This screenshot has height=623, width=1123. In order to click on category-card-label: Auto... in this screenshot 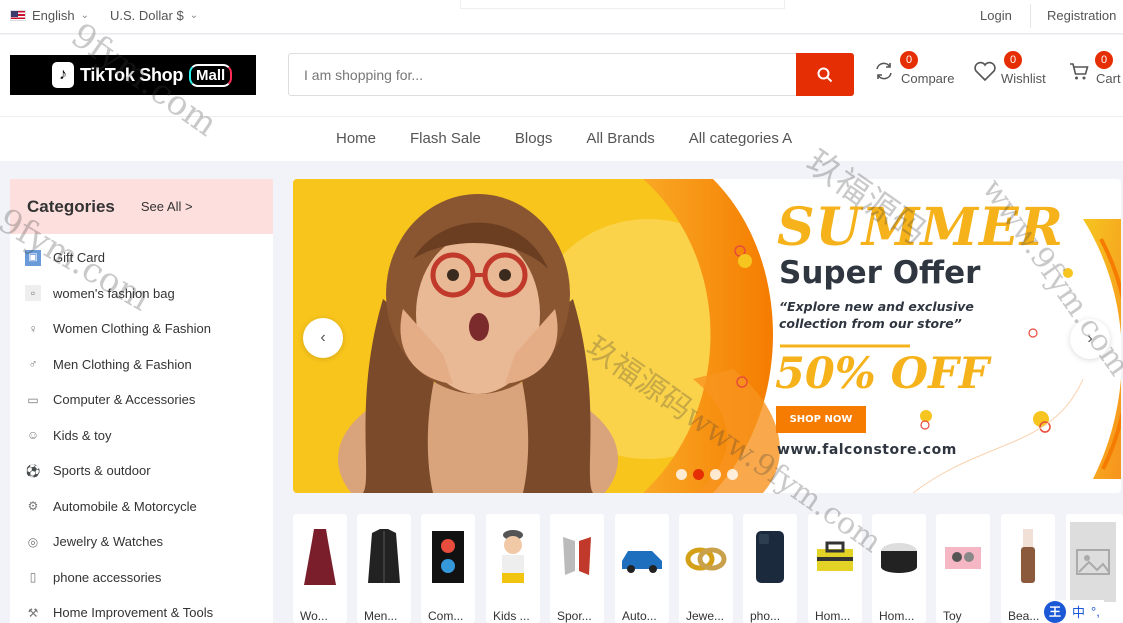, I will do `click(639, 616)`.